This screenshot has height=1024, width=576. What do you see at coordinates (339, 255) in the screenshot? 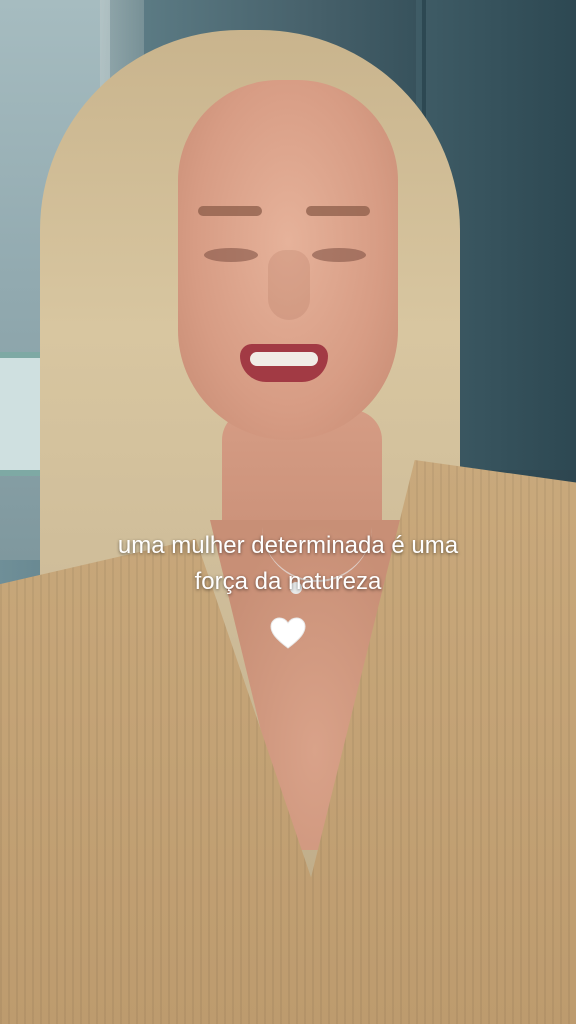
I see `right-eye` at bounding box center [339, 255].